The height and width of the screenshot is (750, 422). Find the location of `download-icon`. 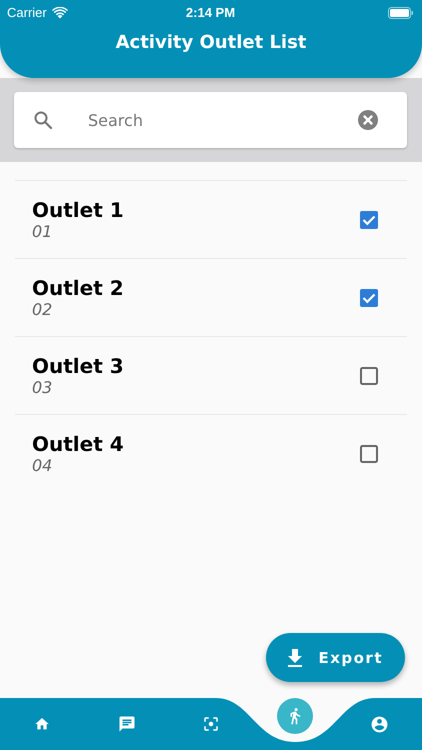

download-icon is located at coordinates (295, 658).